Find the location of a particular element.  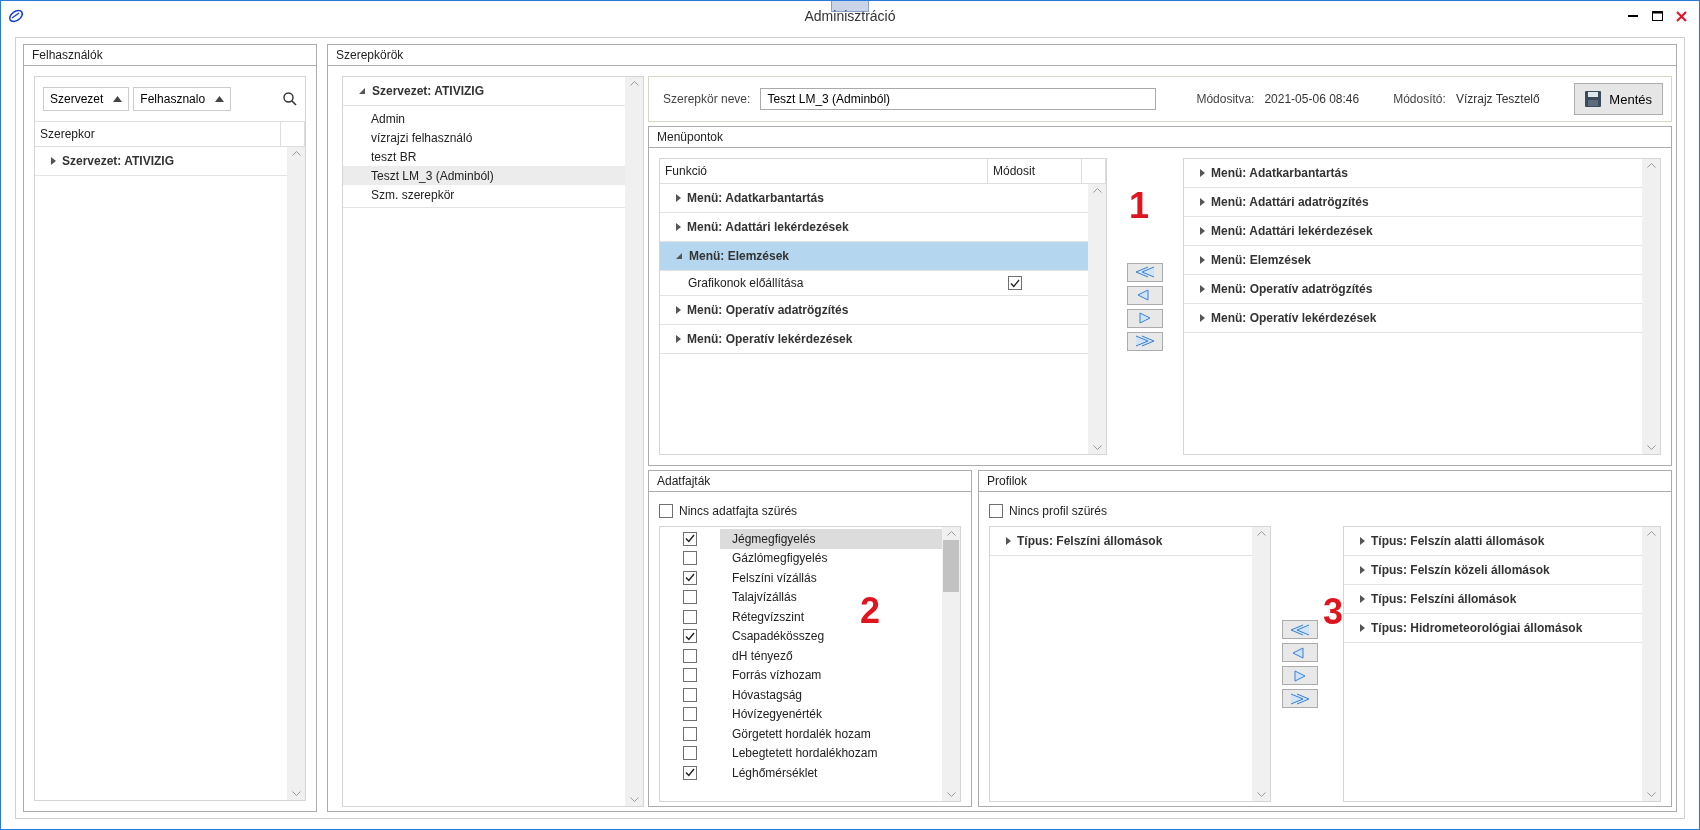

tree-group-row: Menü: Adattári lekérdezések is located at coordinates (1413, 231).